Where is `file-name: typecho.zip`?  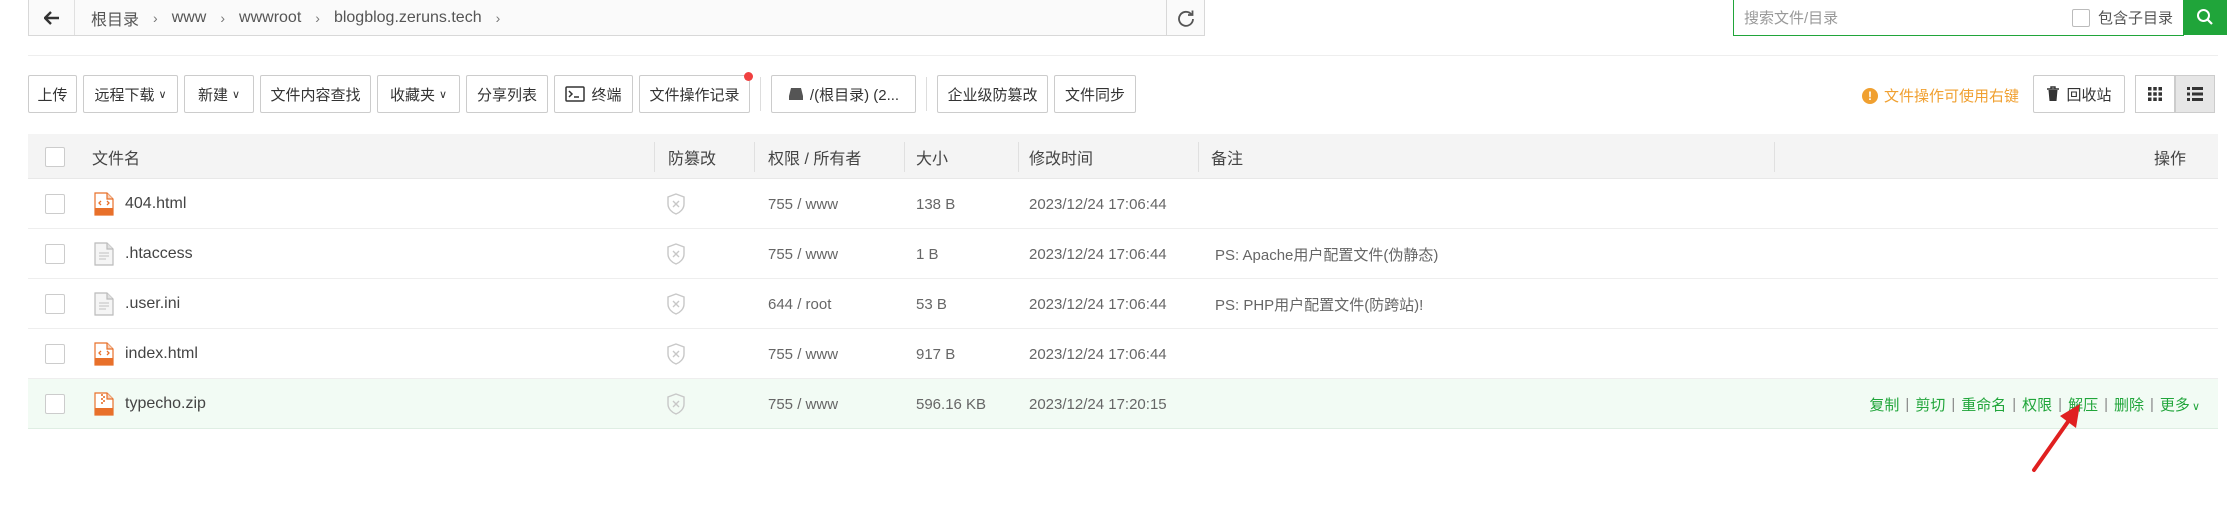 file-name: typecho.zip is located at coordinates (165, 404).